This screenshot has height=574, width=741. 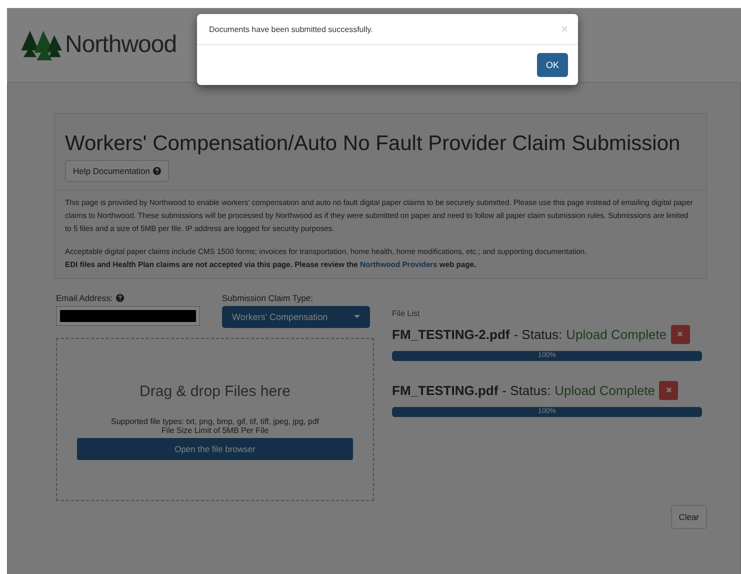 What do you see at coordinates (268, 297) in the screenshot?
I see `claim-type-label: Submission Claim Type:` at bounding box center [268, 297].